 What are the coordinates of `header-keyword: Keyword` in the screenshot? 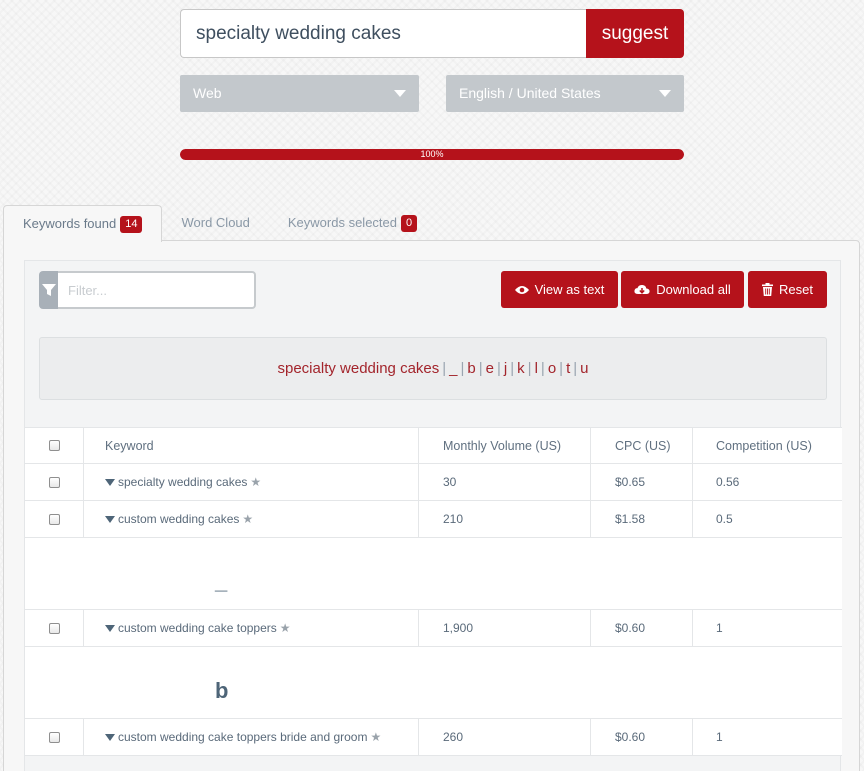 It's located at (251, 445).